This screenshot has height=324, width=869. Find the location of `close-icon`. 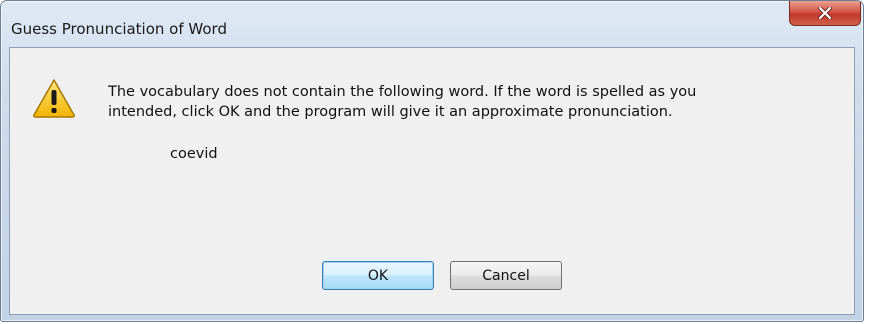

close-icon is located at coordinates (825, 13).